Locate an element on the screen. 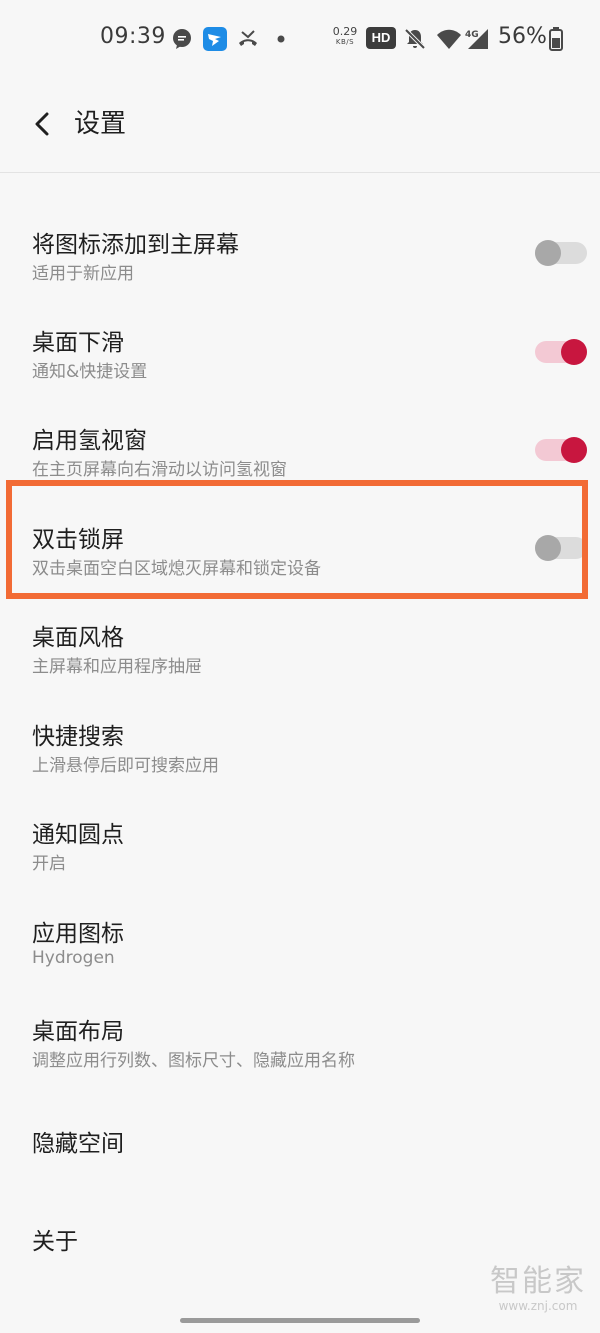 This screenshot has height=1333, width=600. cellular-signal-icon: 4G is located at coordinates (477, 39).